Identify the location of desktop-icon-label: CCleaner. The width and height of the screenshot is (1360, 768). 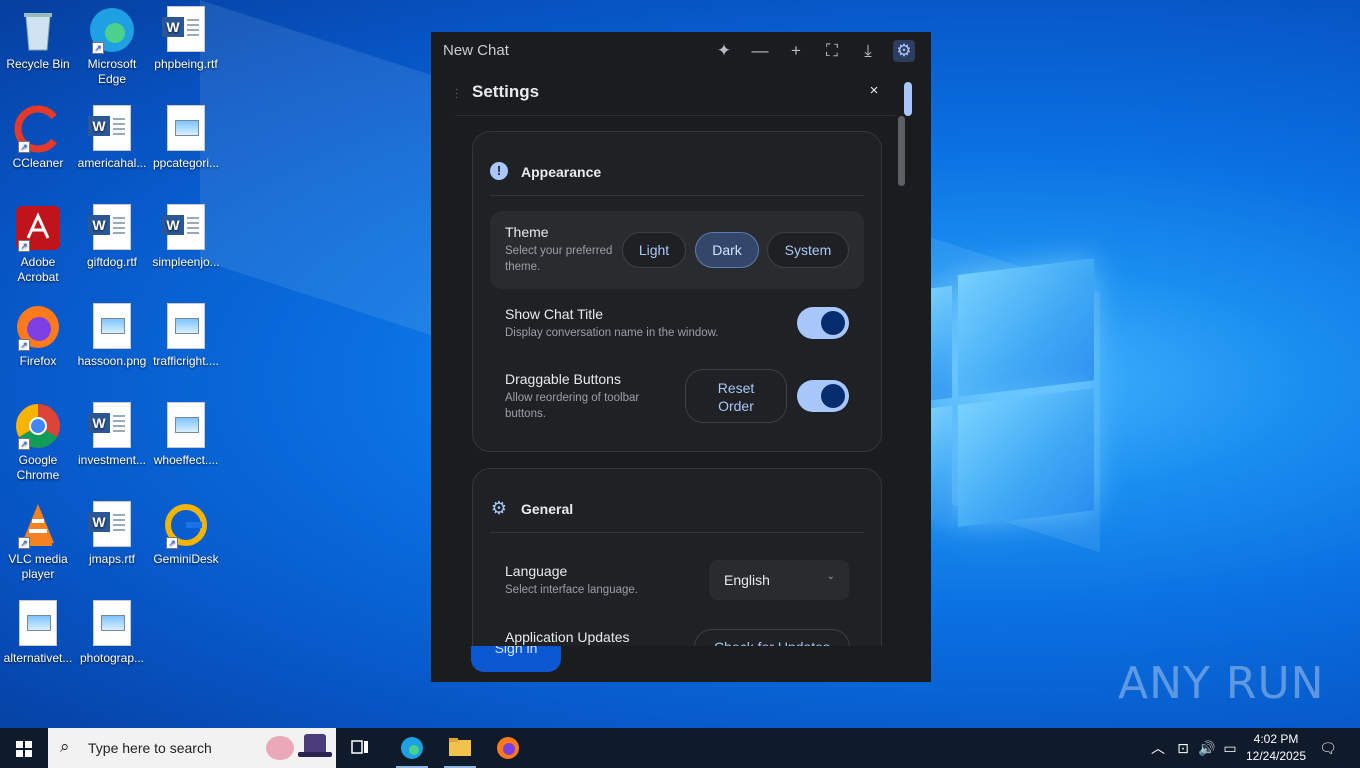
(38, 163).